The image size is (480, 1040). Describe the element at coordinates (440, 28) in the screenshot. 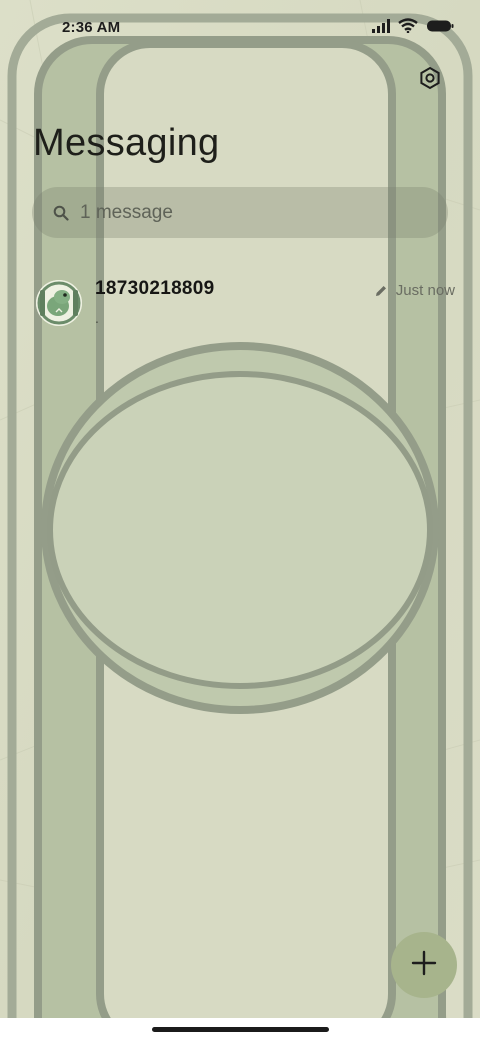

I see `battery-icon` at that location.